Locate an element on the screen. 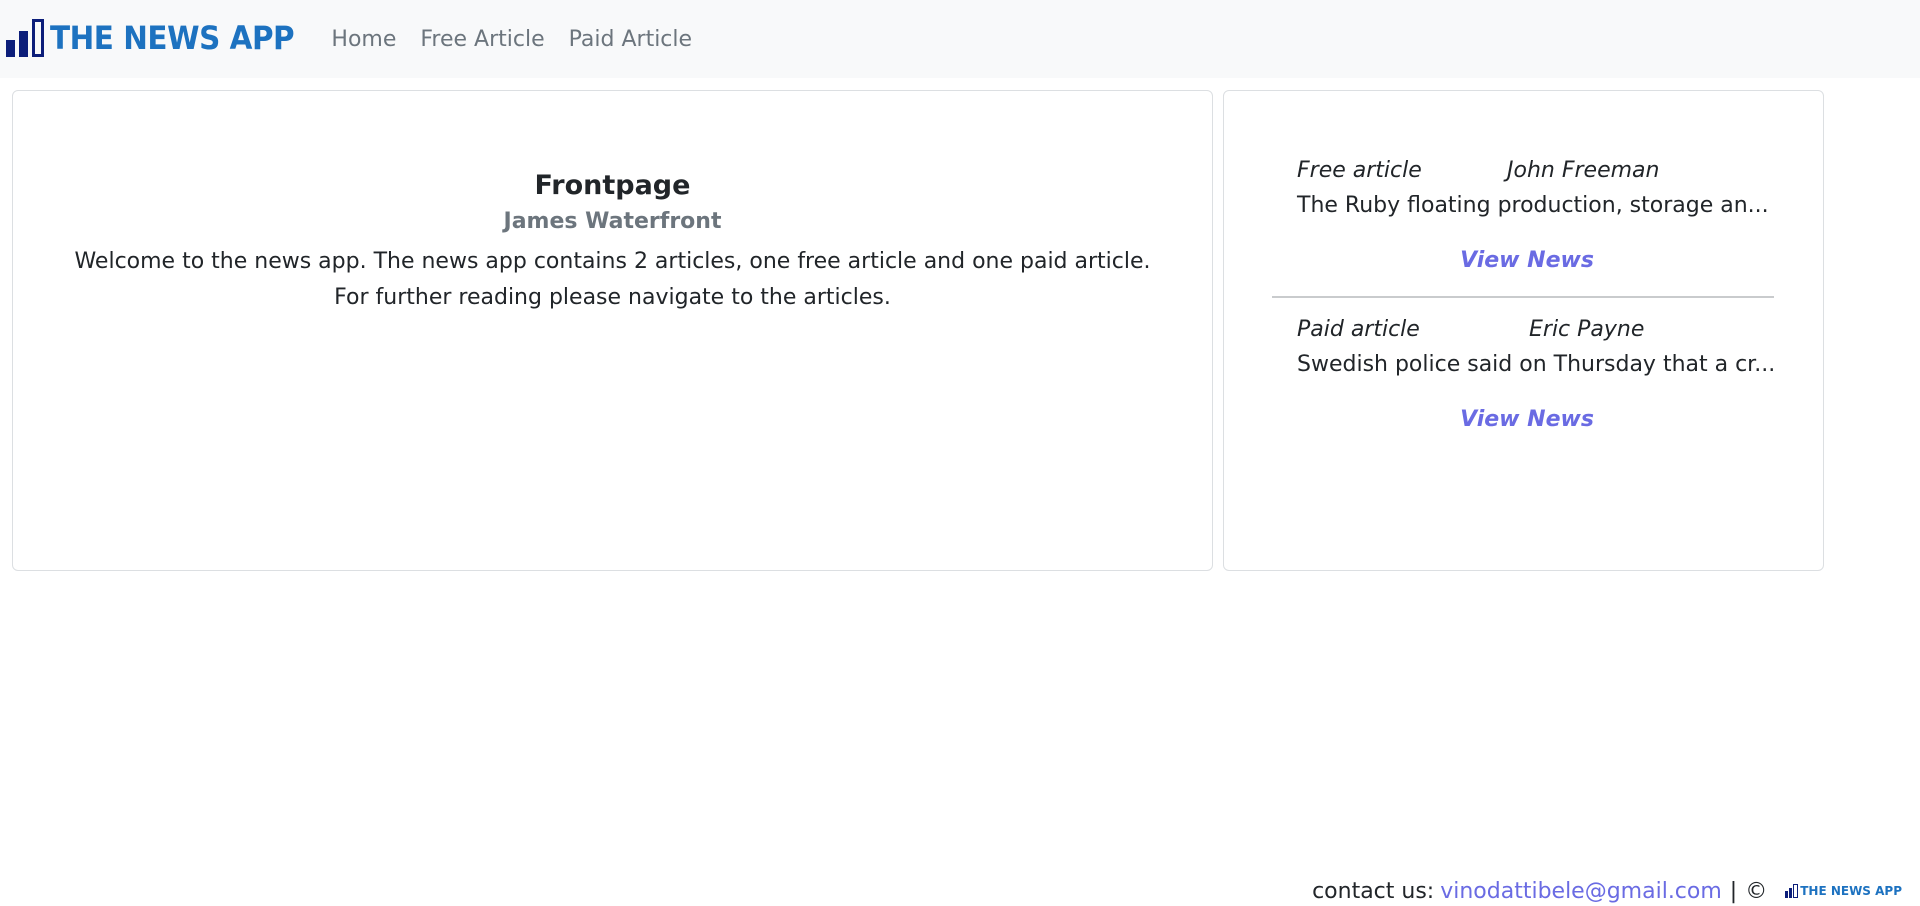 The width and height of the screenshot is (1920, 906). article-type: Paid article is located at coordinates (1358, 329).